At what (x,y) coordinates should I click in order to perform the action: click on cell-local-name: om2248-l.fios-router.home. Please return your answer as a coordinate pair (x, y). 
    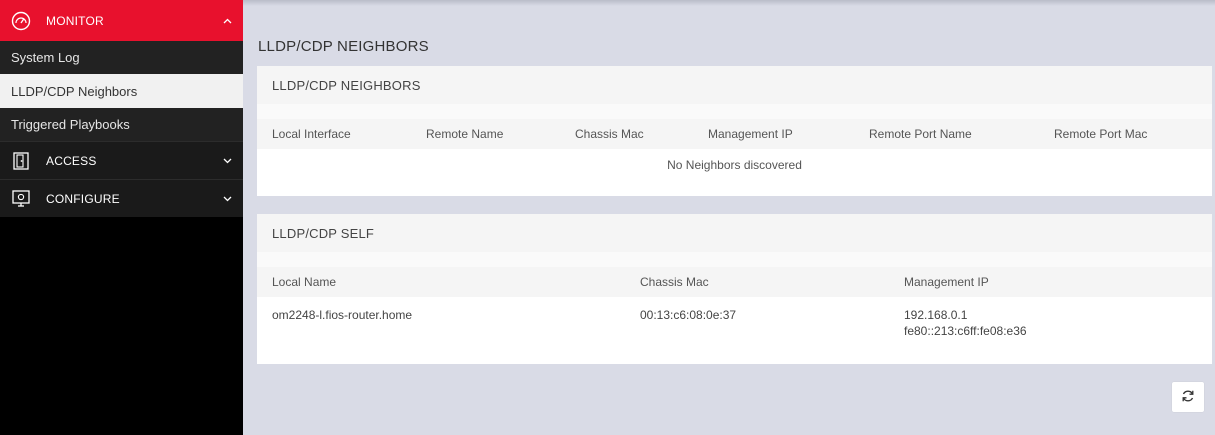
    Looking at the image, I should click on (342, 315).